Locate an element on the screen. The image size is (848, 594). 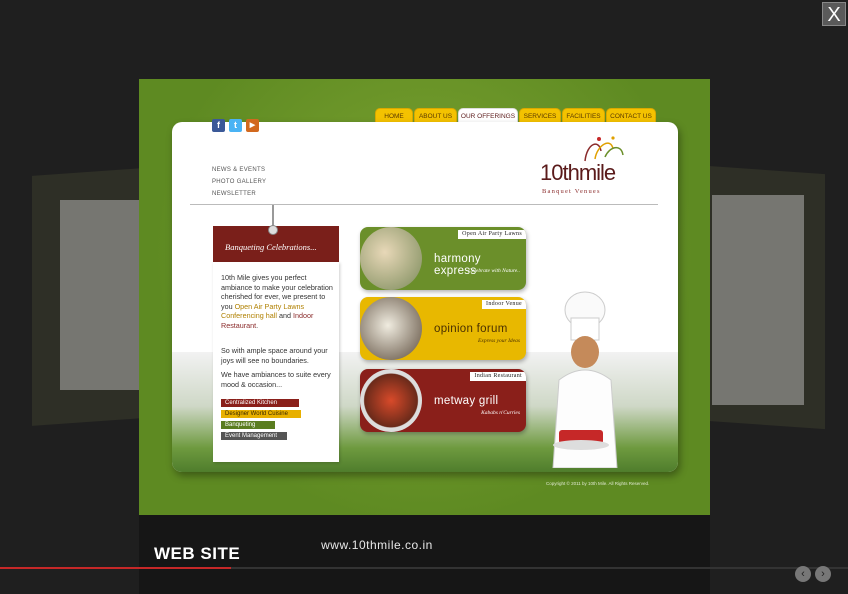
food-dish-photo is located at coordinates (391, 400).